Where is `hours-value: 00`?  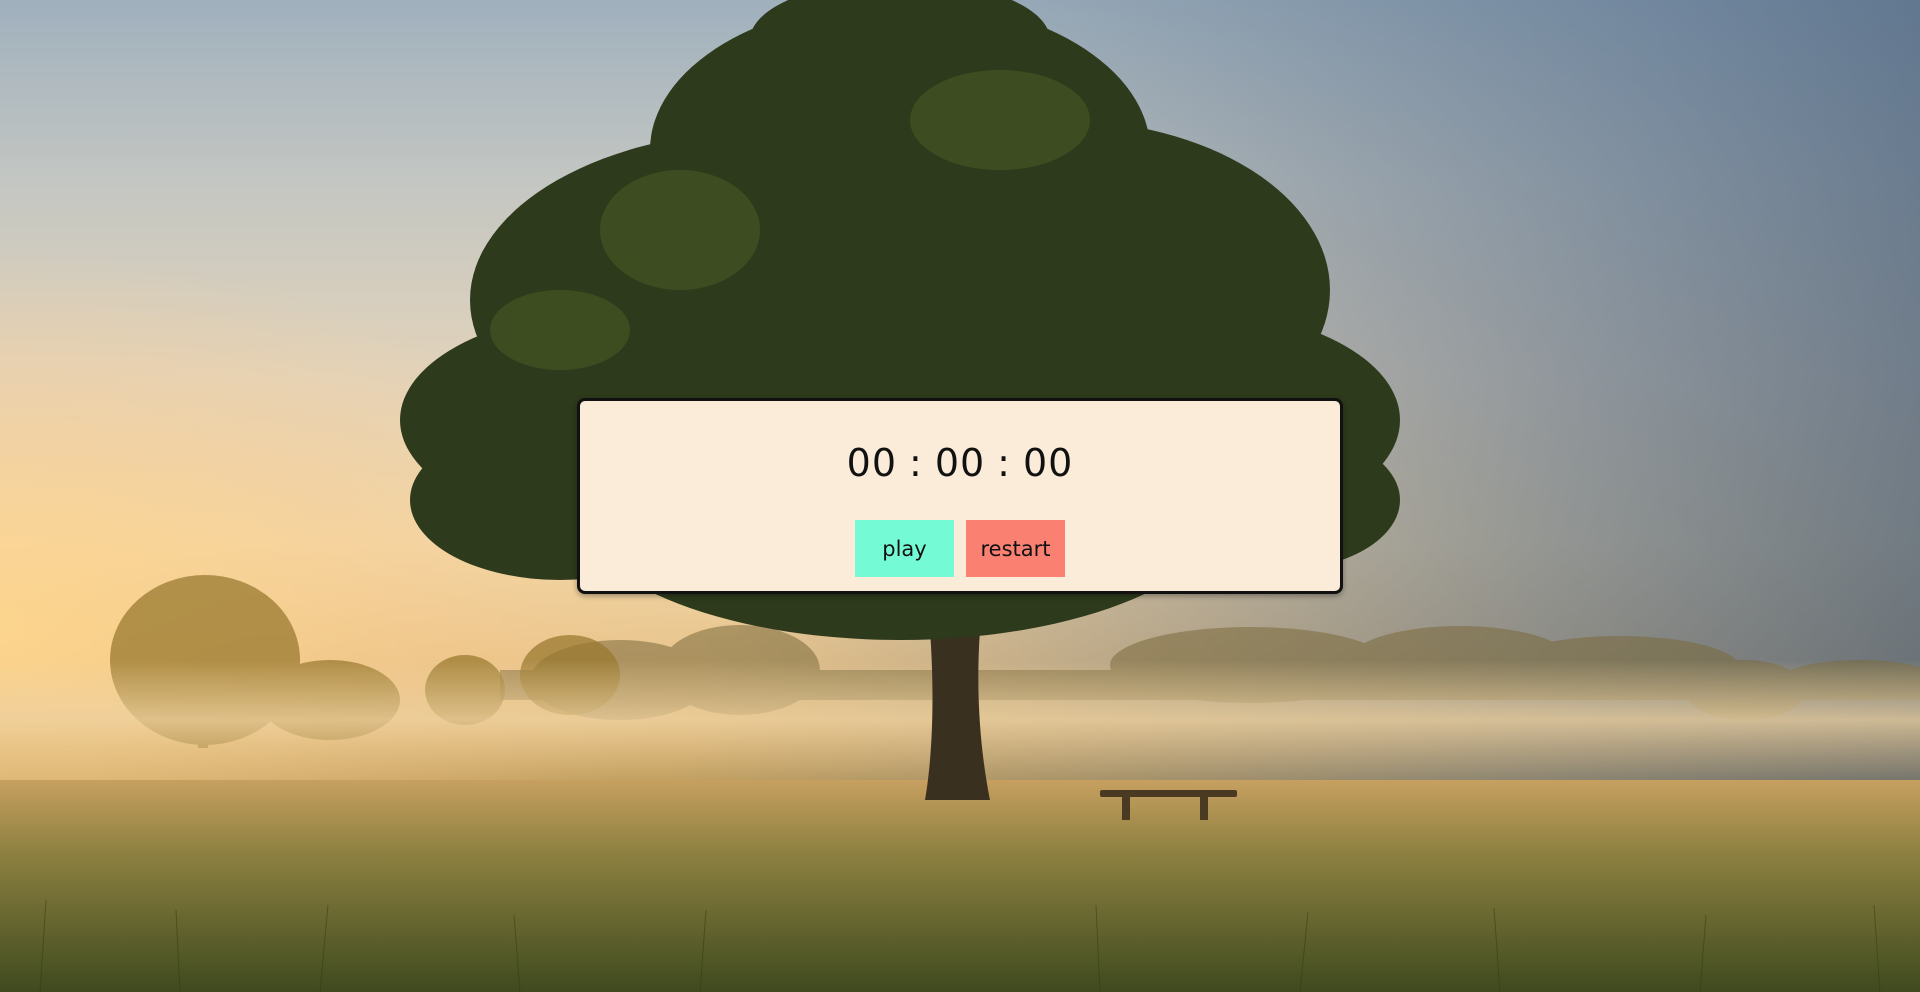 hours-value: 00 is located at coordinates (871, 463).